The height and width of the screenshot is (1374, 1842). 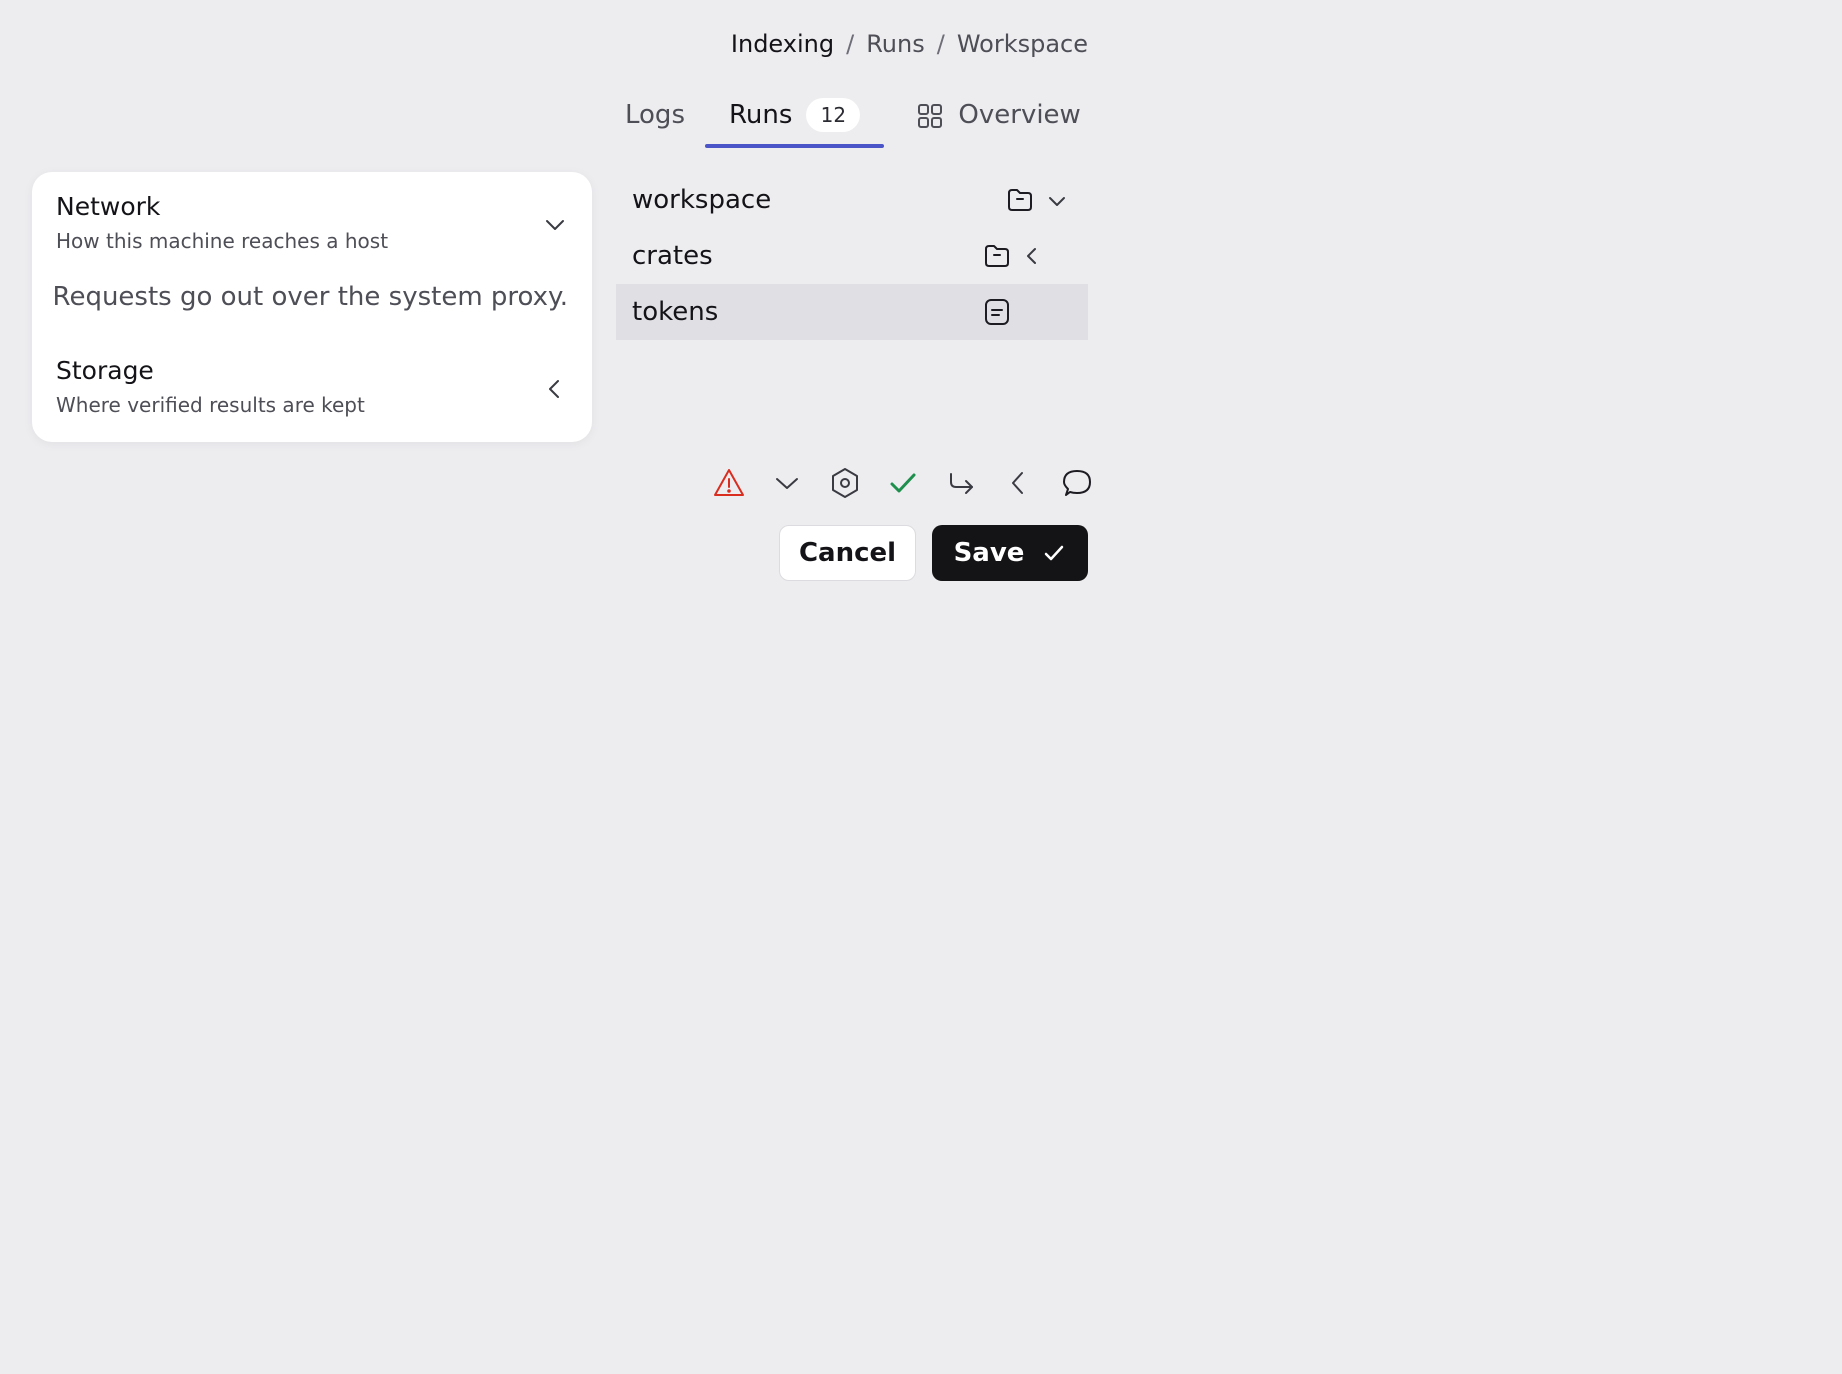 What do you see at coordinates (852, 200) in the screenshot?
I see `tree-item-workspace: workspace` at bounding box center [852, 200].